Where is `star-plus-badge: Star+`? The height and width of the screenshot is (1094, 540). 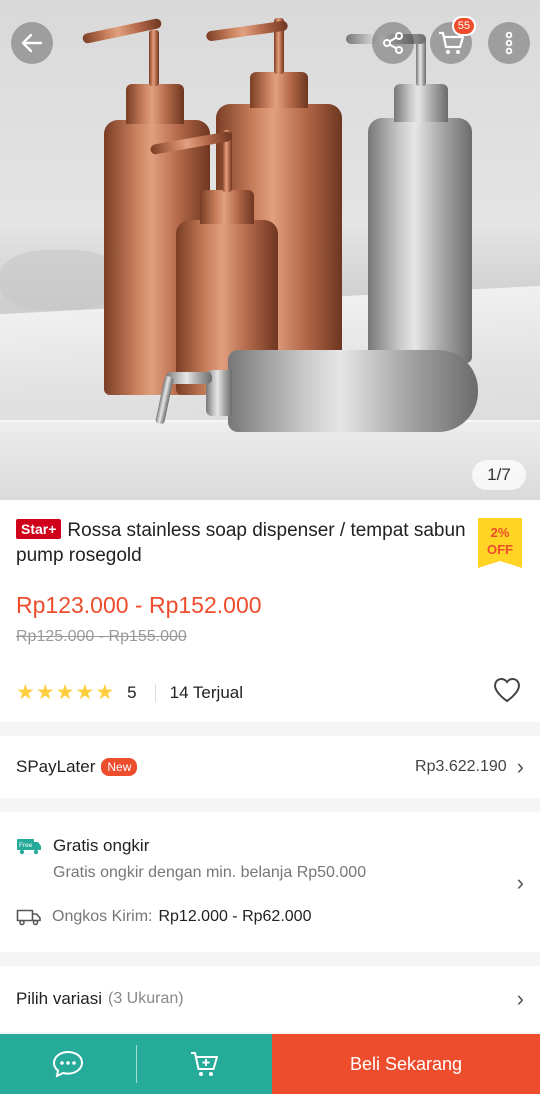
star-plus-badge: Star+ is located at coordinates (39, 529).